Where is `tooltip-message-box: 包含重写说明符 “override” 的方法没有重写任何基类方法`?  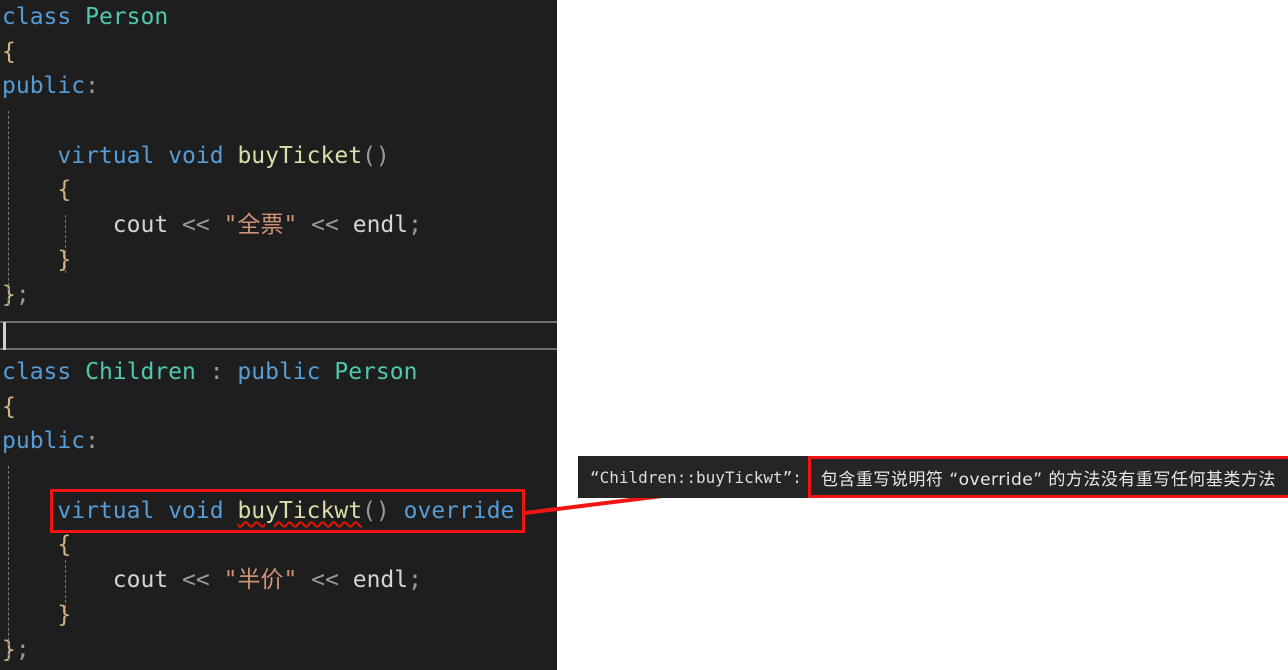
tooltip-message-box: 包含重写说明符 “override” 的方法没有重写任何基类方法 is located at coordinates (1047, 477).